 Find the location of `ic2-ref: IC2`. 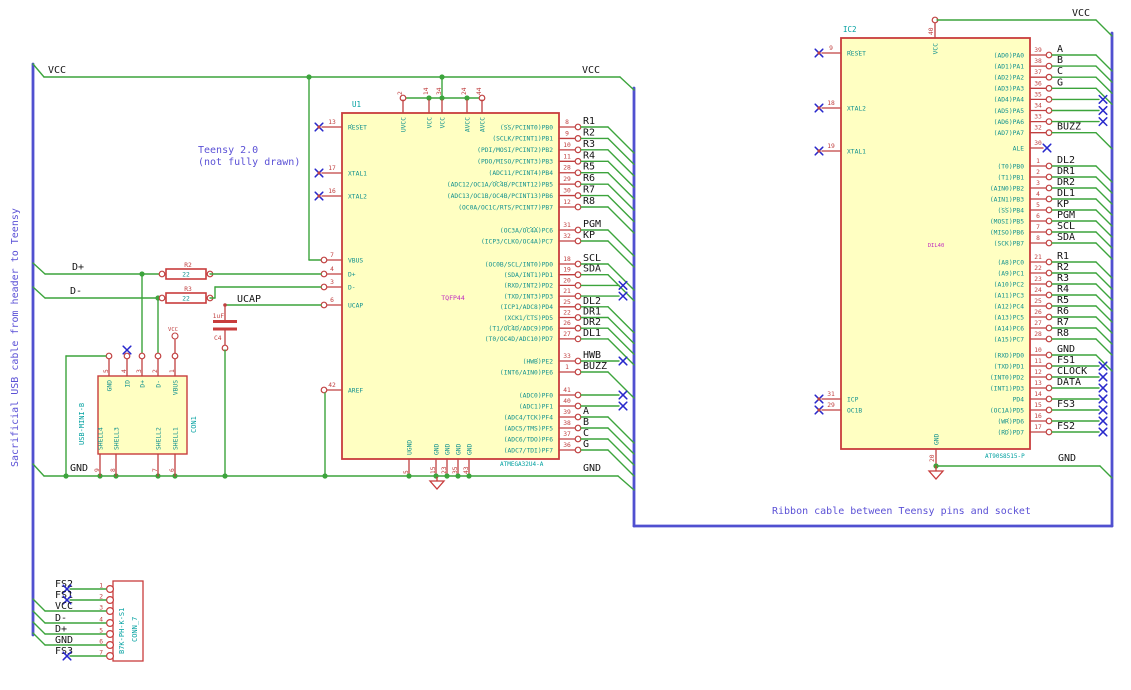

ic2-ref: IC2 is located at coordinates (850, 29).